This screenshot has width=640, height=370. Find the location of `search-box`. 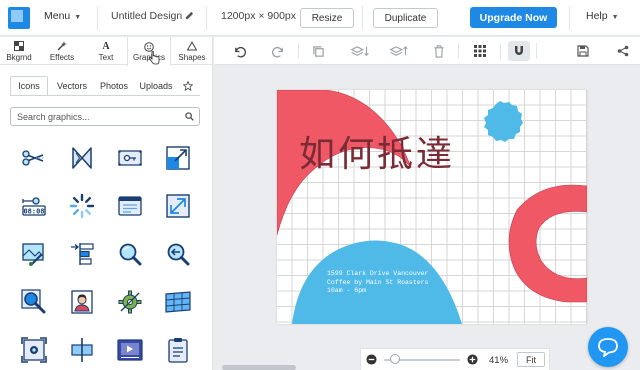

search-box is located at coordinates (105, 116).